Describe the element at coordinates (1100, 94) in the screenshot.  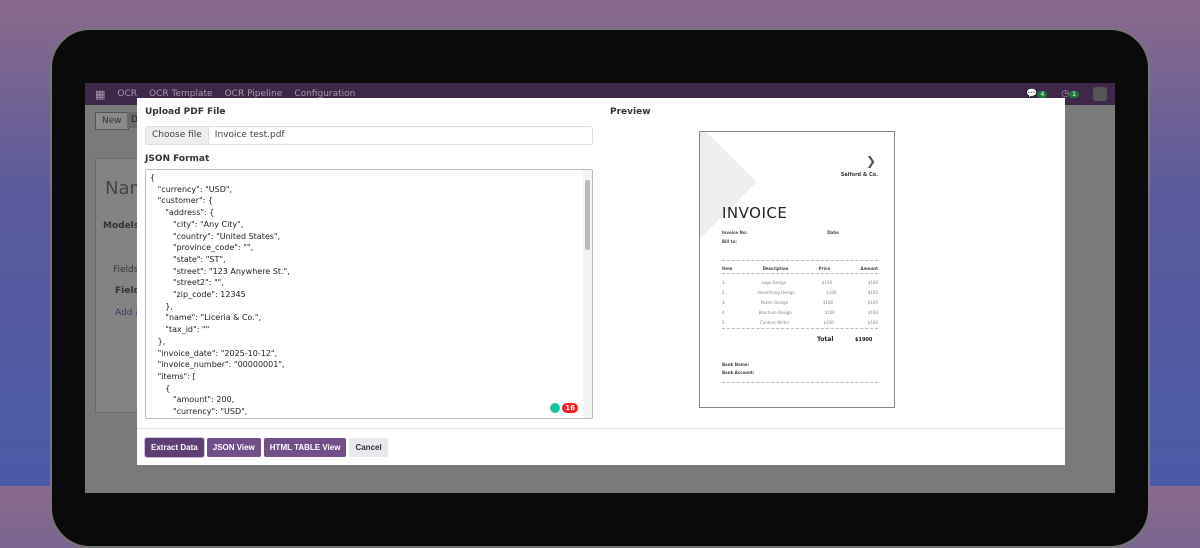
I see `avatar` at that location.